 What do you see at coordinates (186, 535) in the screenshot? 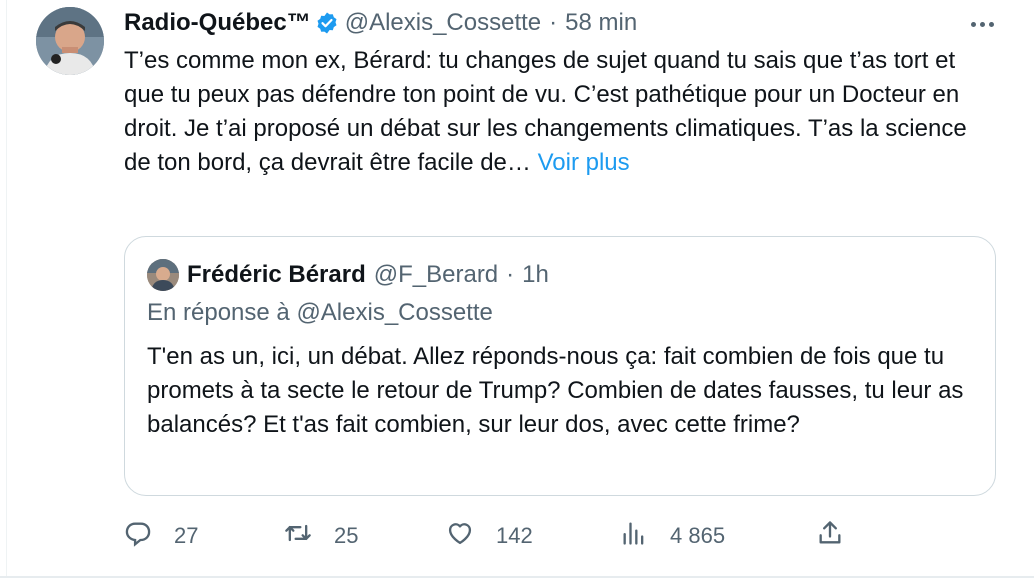
I see `reply-count: 27` at bounding box center [186, 535].